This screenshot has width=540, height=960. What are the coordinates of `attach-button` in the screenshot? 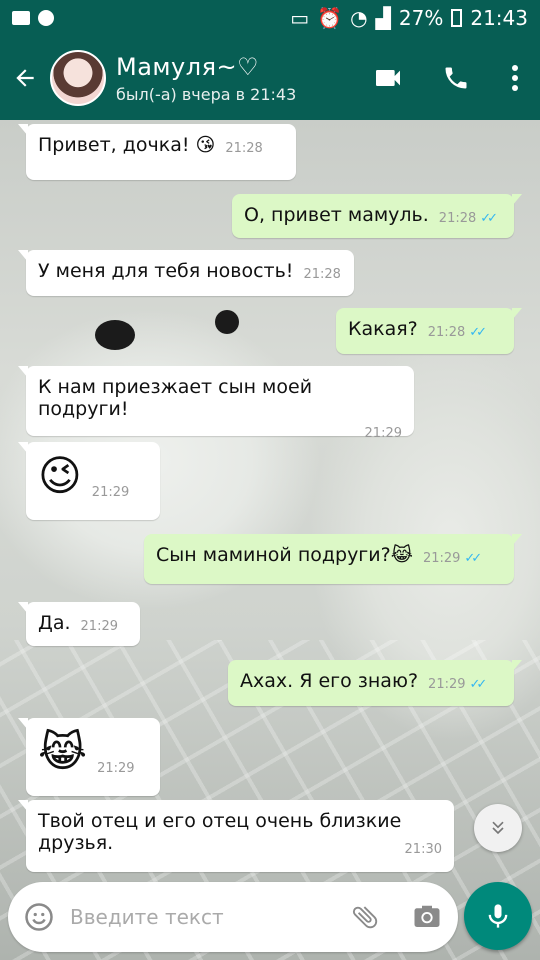 It's located at (365, 917).